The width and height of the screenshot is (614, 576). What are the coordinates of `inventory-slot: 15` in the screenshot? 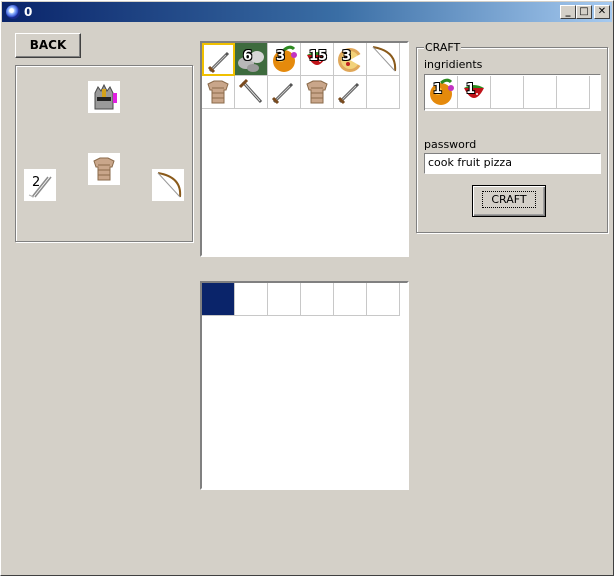 It's located at (317, 59).